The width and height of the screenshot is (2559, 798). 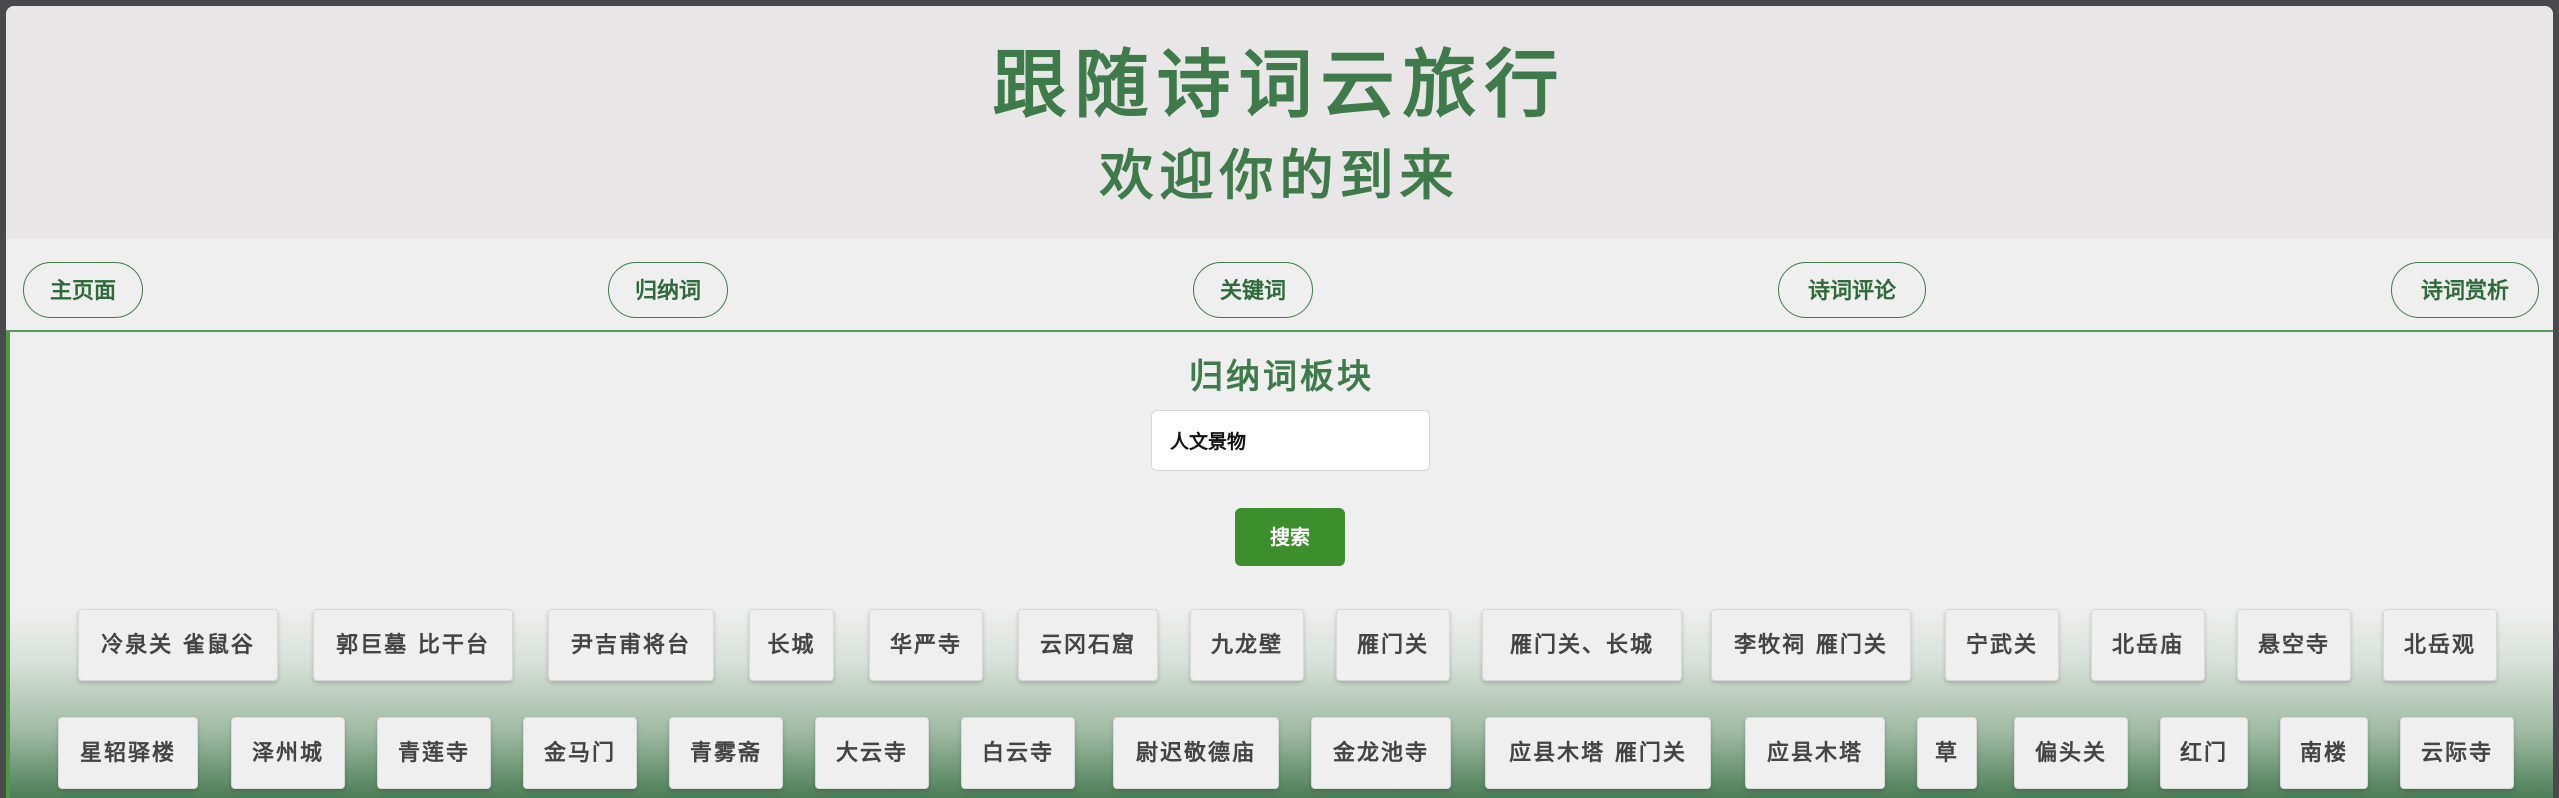 I want to click on tag-button: 金龙池寺, so click(x=1381, y=753).